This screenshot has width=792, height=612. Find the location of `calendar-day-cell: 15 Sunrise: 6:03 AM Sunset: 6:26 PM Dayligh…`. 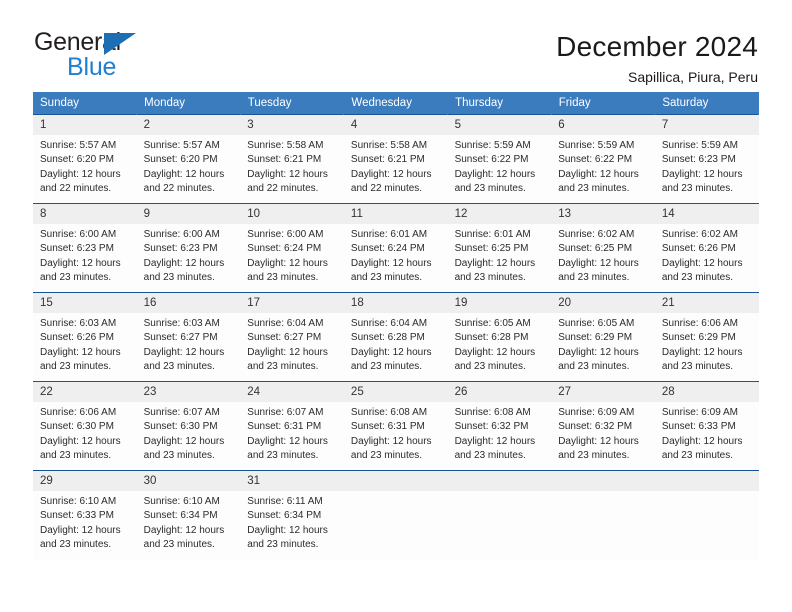

calendar-day-cell: 15 Sunrise: 6:03 AM Sunset: 6:26 PM Dayligh… is located at coordinates (85, 337).